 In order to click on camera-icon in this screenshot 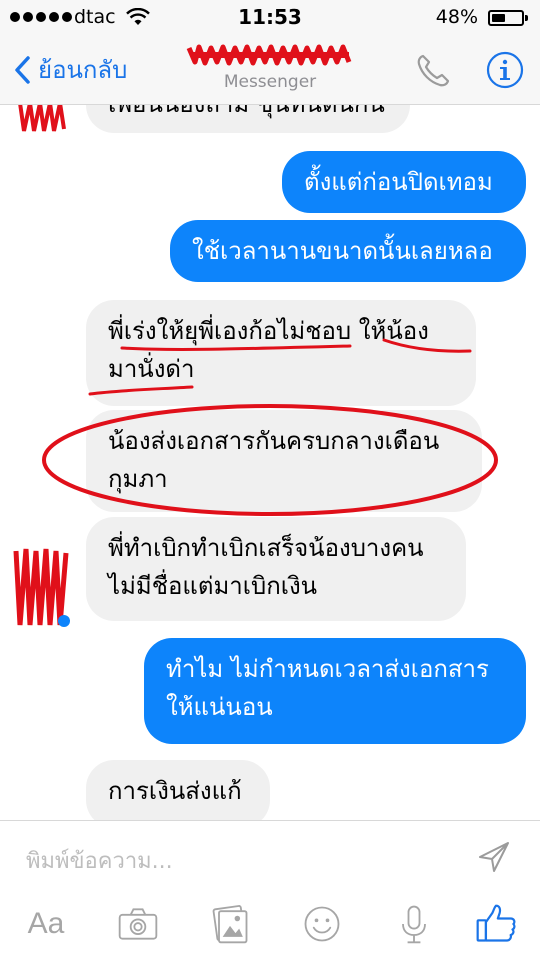, I will do `click(138, 924)`.